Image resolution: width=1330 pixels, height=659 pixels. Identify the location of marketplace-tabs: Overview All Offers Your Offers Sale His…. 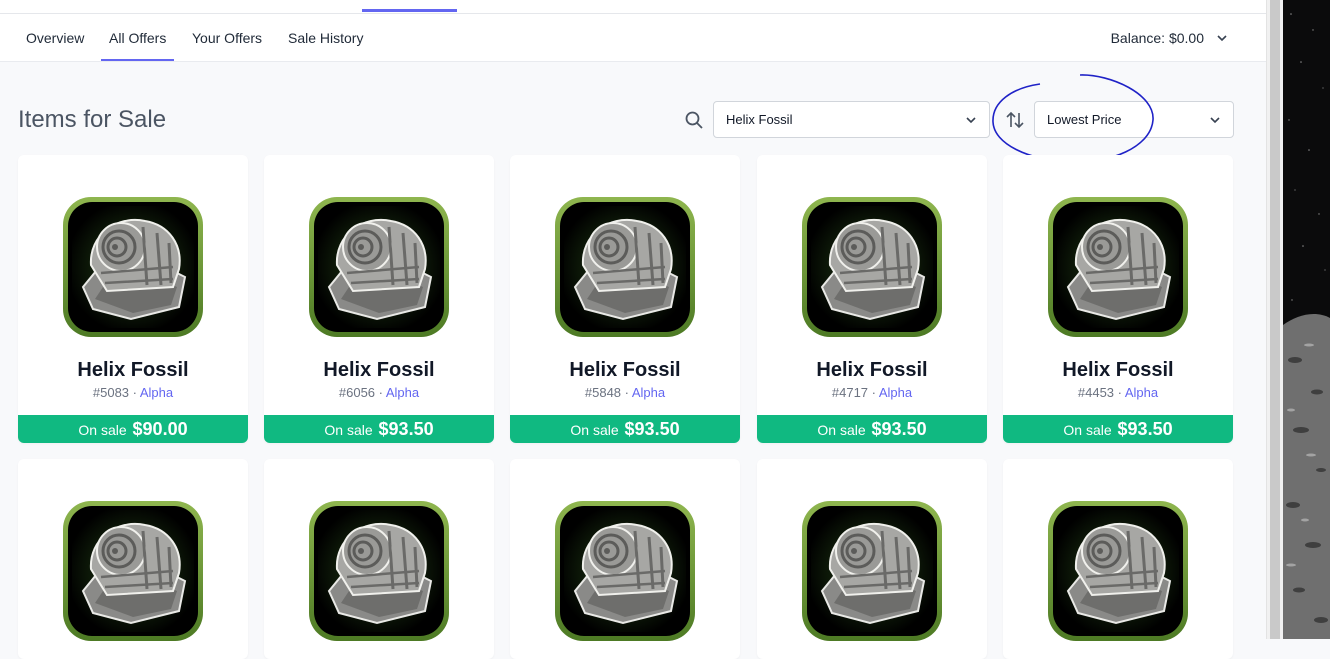
(633, 38).